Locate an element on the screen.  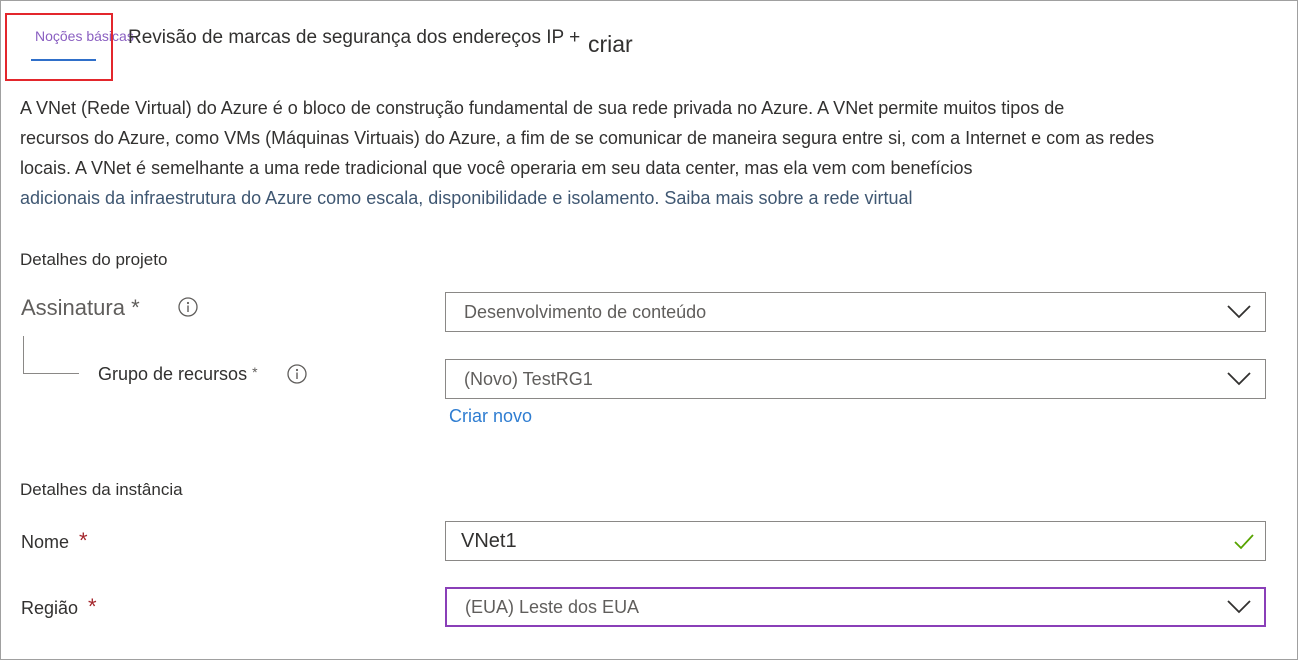
region-label: Região * is located at coordinates (59, 607).